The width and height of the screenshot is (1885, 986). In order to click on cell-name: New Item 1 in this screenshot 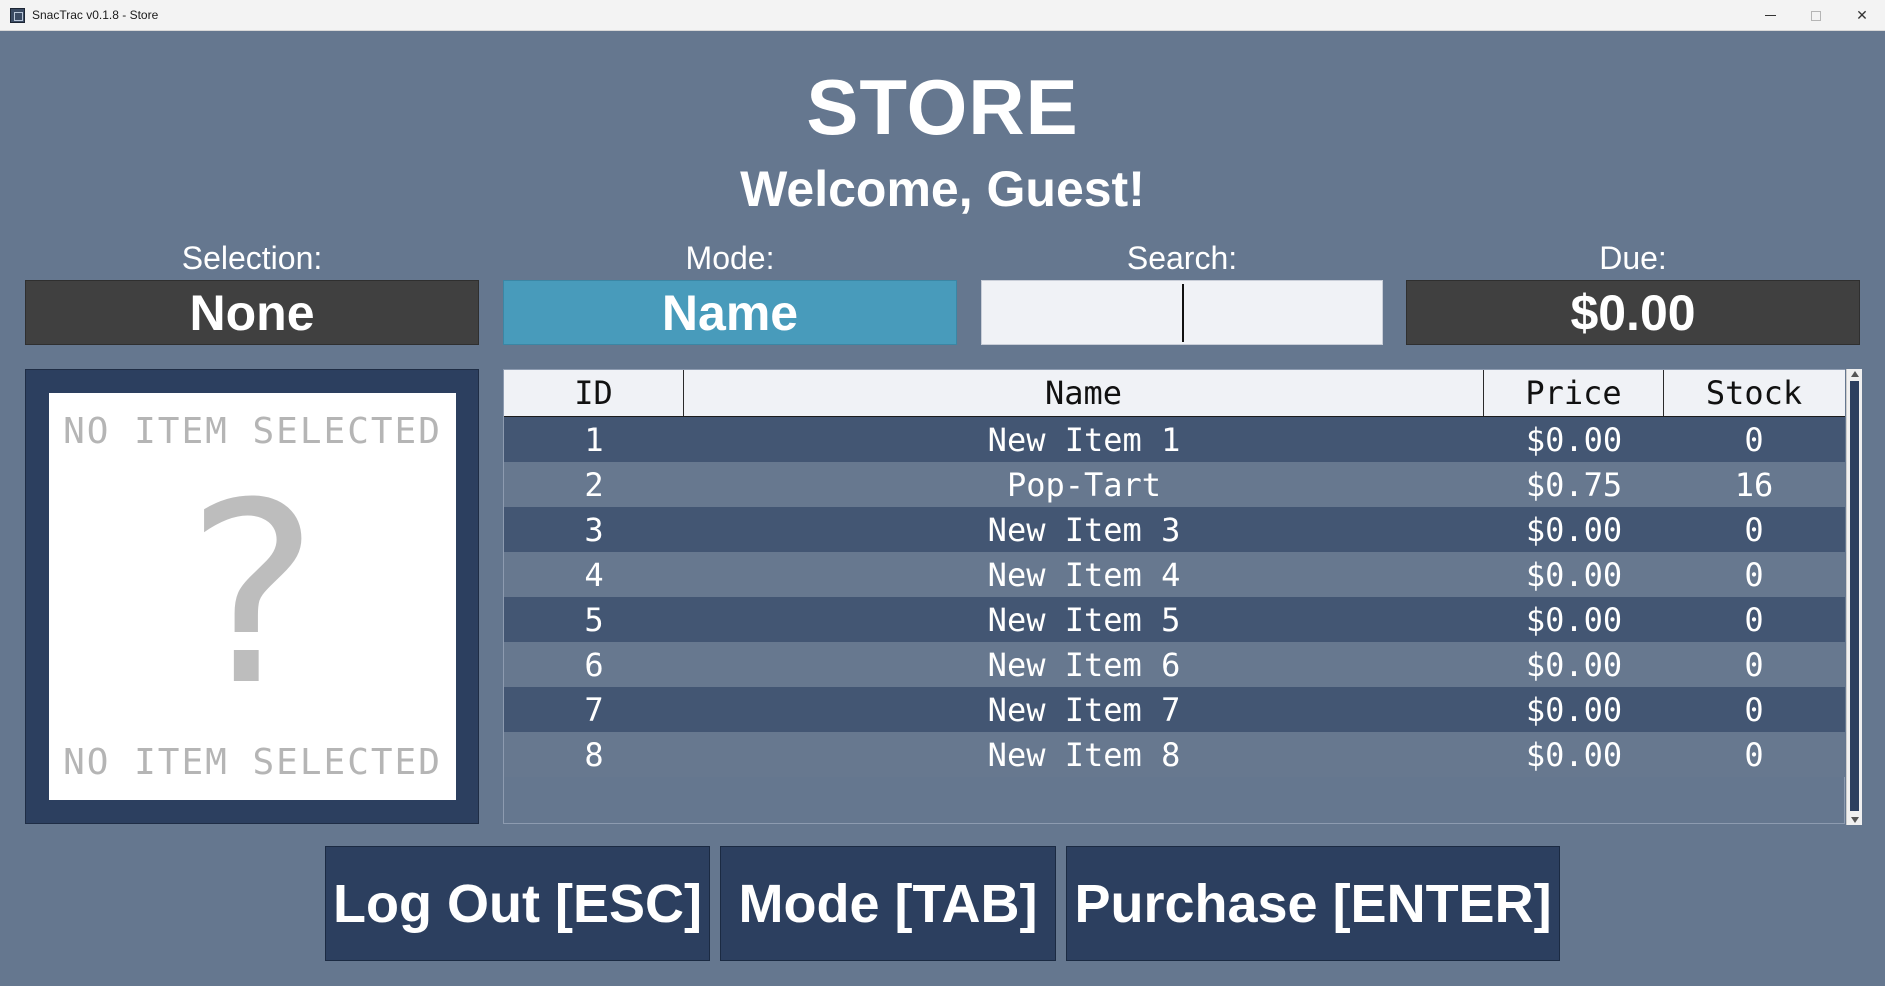, I will do `click(1084, 439)`.